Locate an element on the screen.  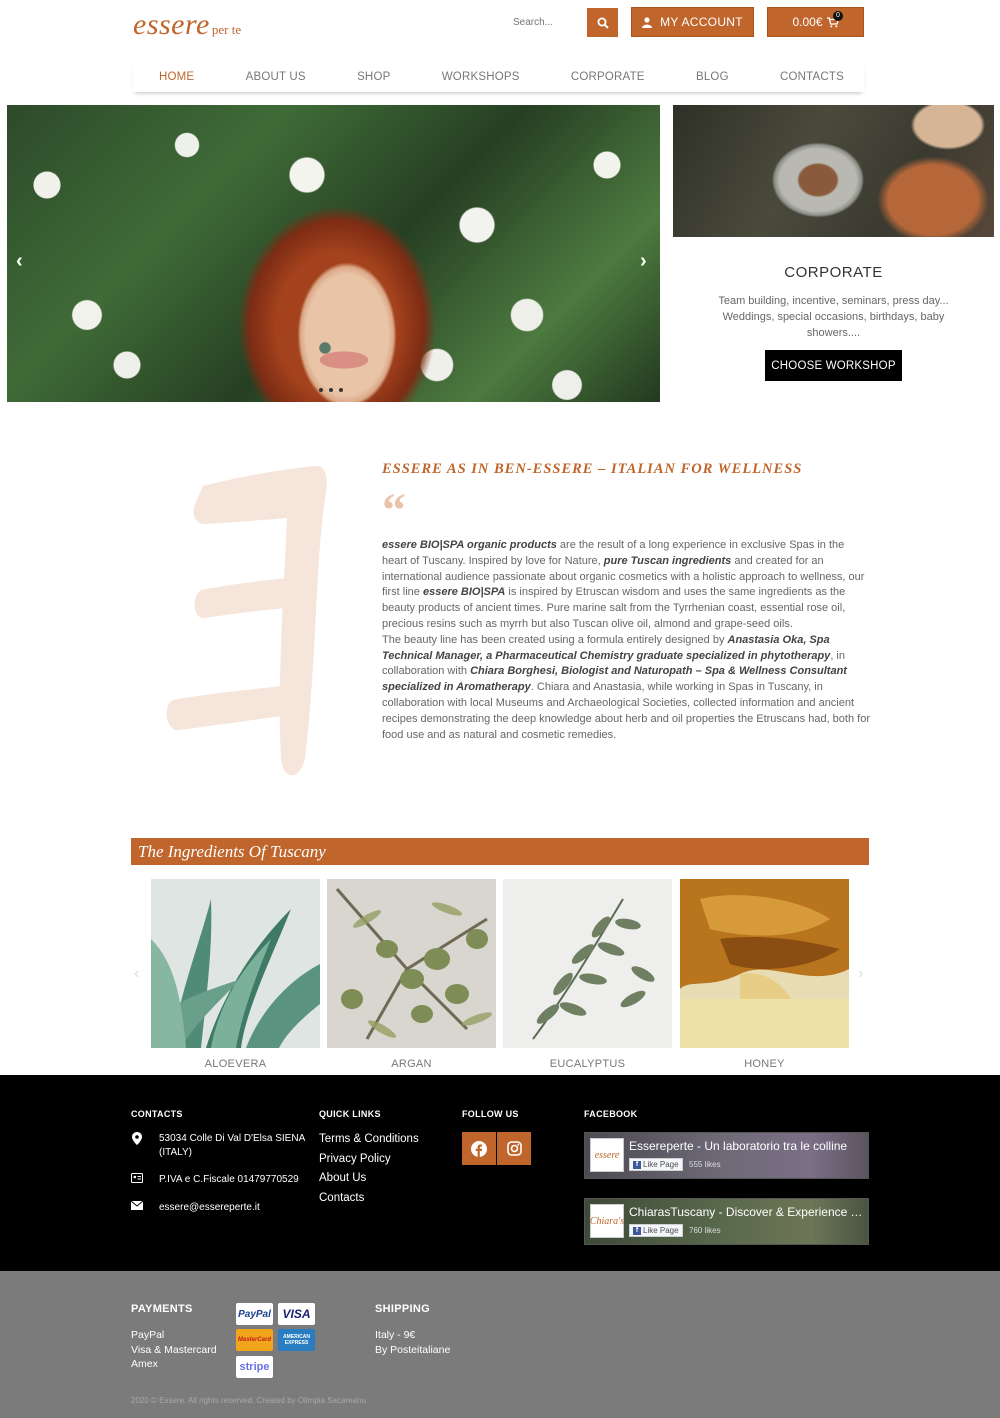
fb-like-count: 760 likes is located at coordinates (705, 1230).